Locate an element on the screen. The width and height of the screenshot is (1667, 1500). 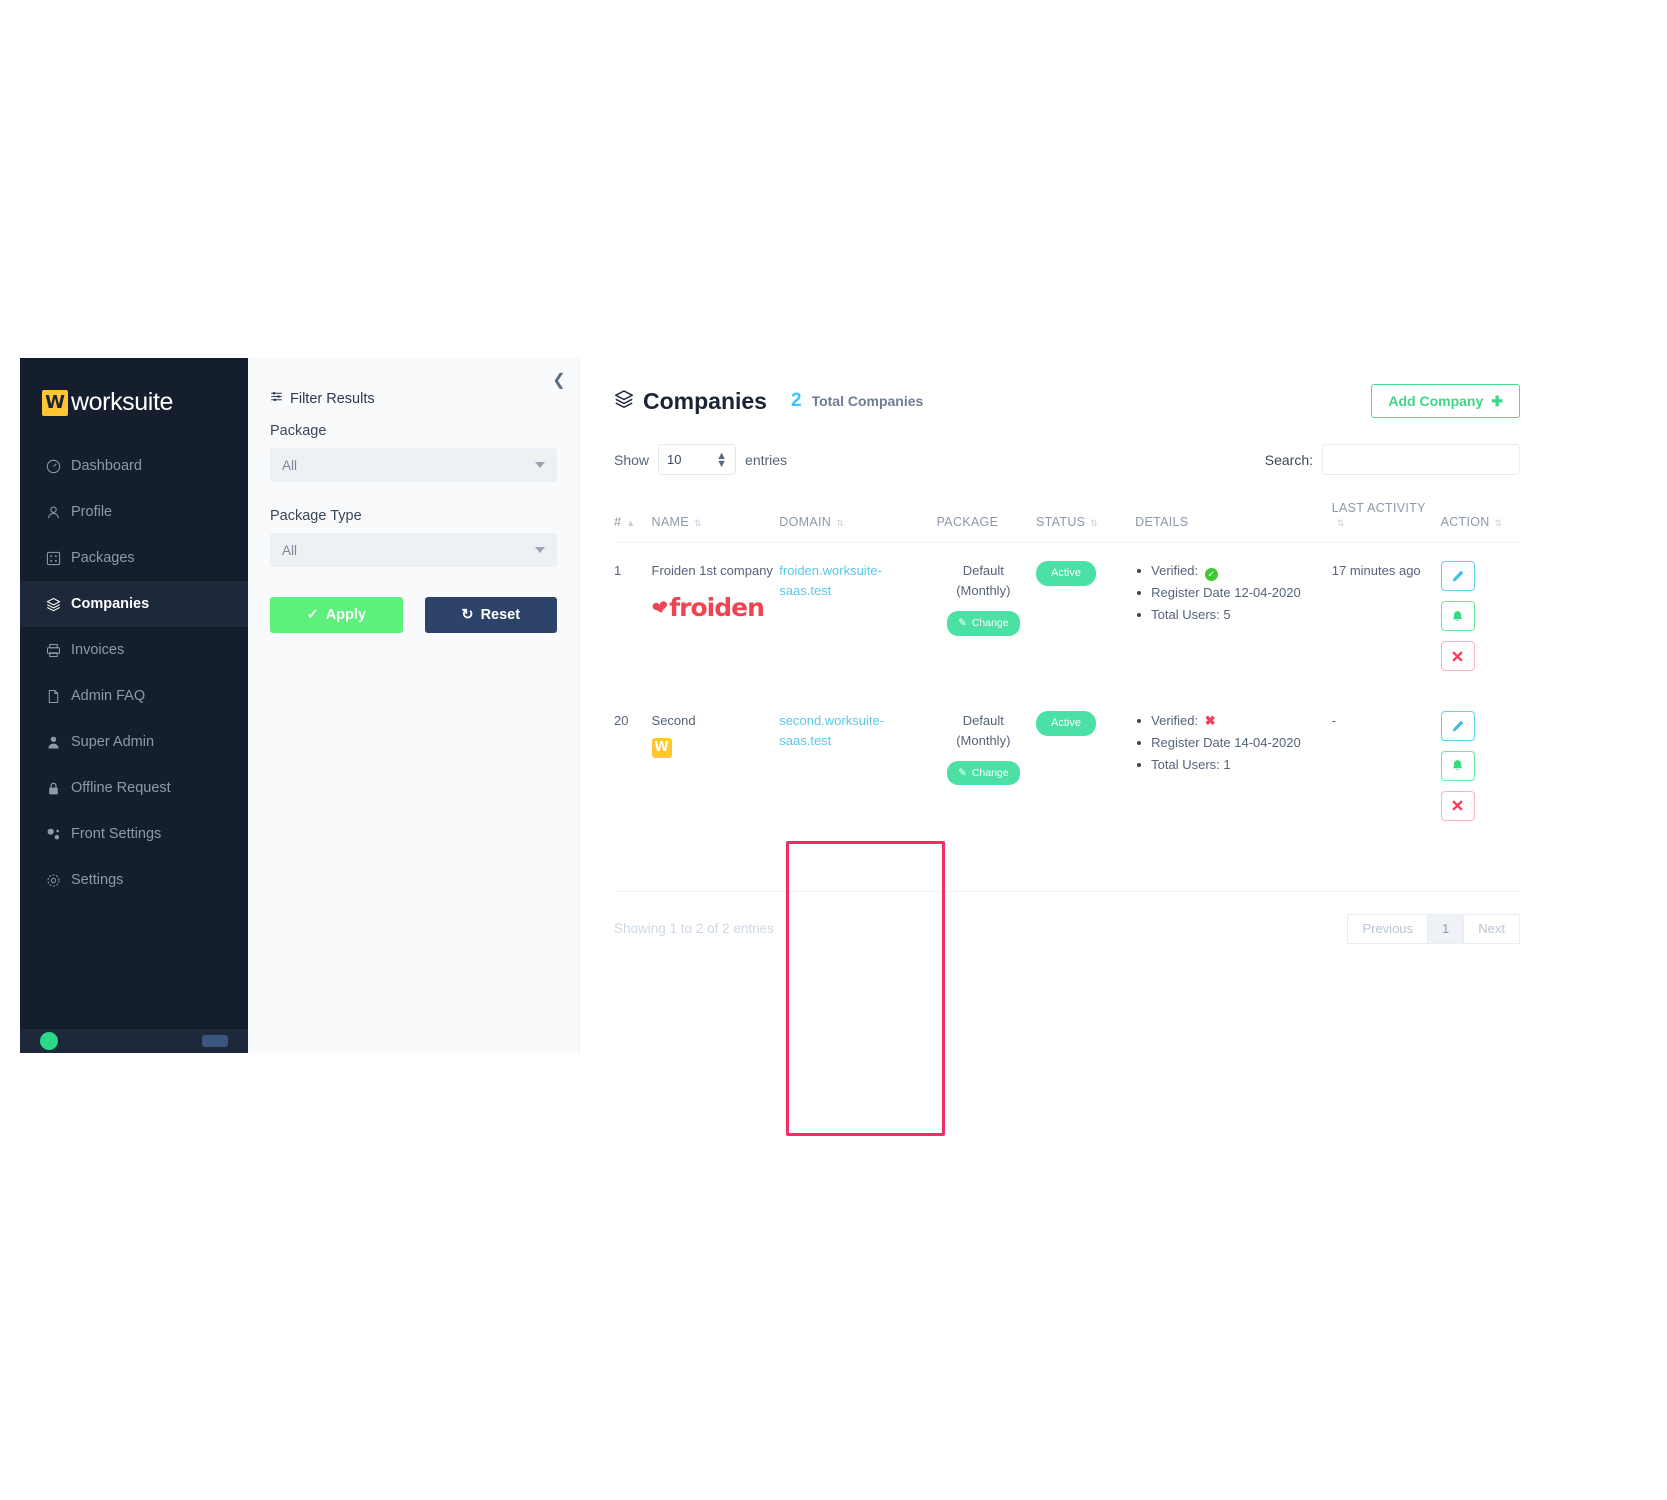
layers-icon is located at coordinates (624, 401).